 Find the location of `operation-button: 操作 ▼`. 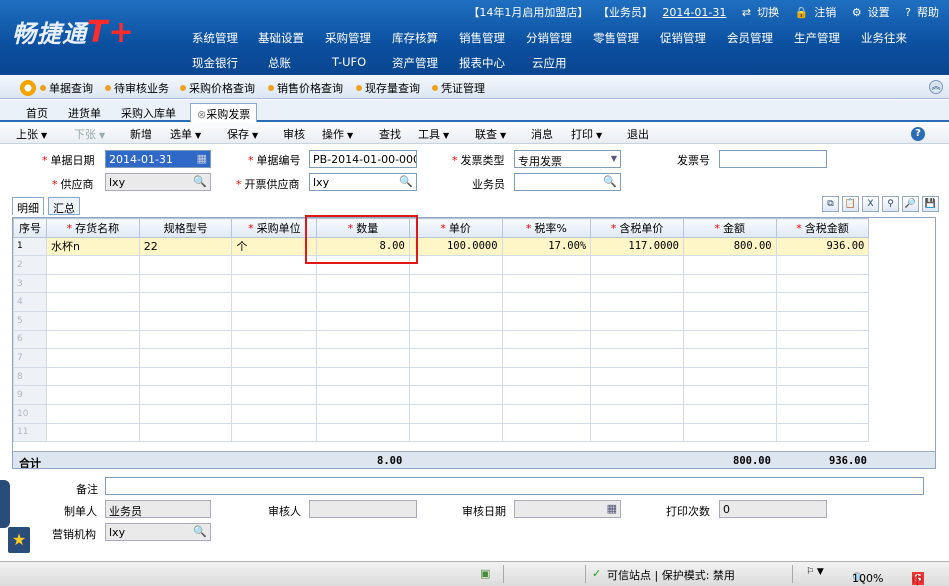

operation-button: 操作 ▼ is located at coordinates (337, 134).